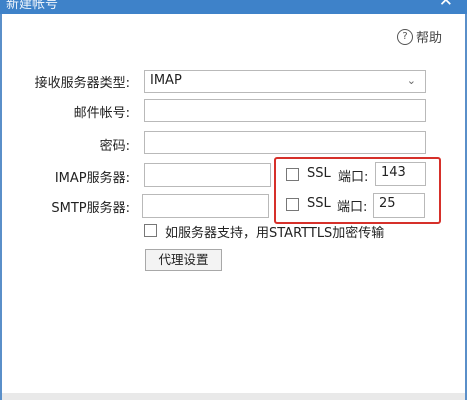  What do you see at coordinates (1, 207) in the screenshot?
I see `window-border-left` at bounding box center [1, 207].